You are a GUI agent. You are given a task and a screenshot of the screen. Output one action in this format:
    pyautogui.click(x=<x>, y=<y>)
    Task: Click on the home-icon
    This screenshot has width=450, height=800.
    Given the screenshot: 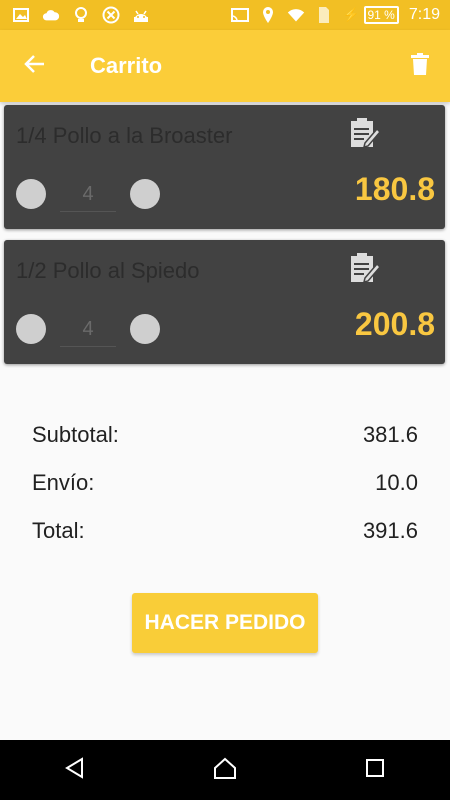 What is the action you would take?
    pyautogui.click(x=225, y=770)
    